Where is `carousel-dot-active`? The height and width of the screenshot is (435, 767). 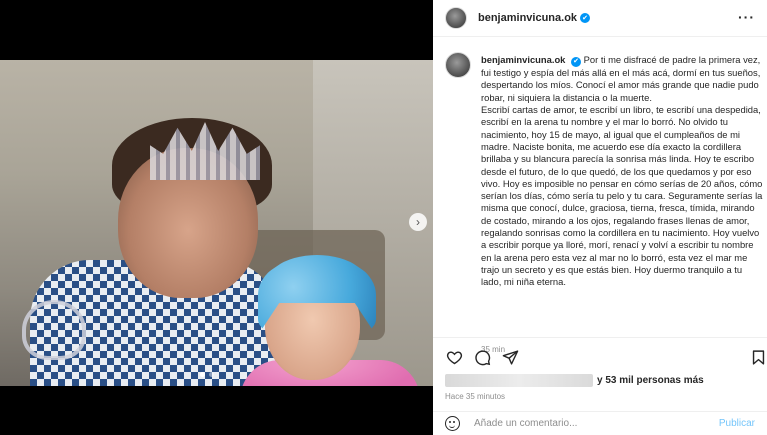
carousel-dot-active is located at coordinates (202, 374).